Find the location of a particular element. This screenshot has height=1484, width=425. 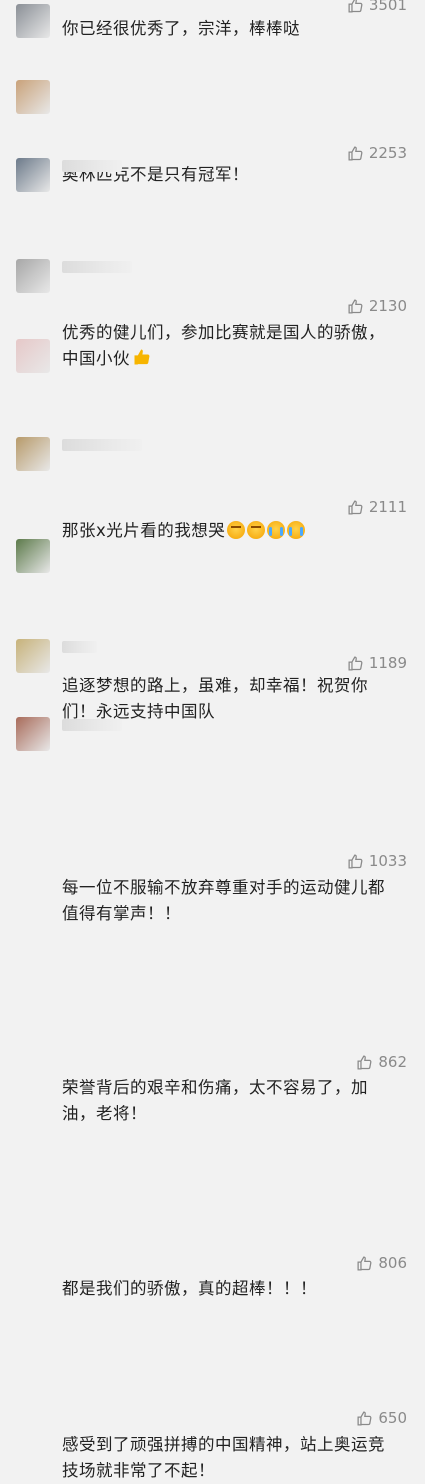

like-count: 1033 is located at coordinates (387, 861).